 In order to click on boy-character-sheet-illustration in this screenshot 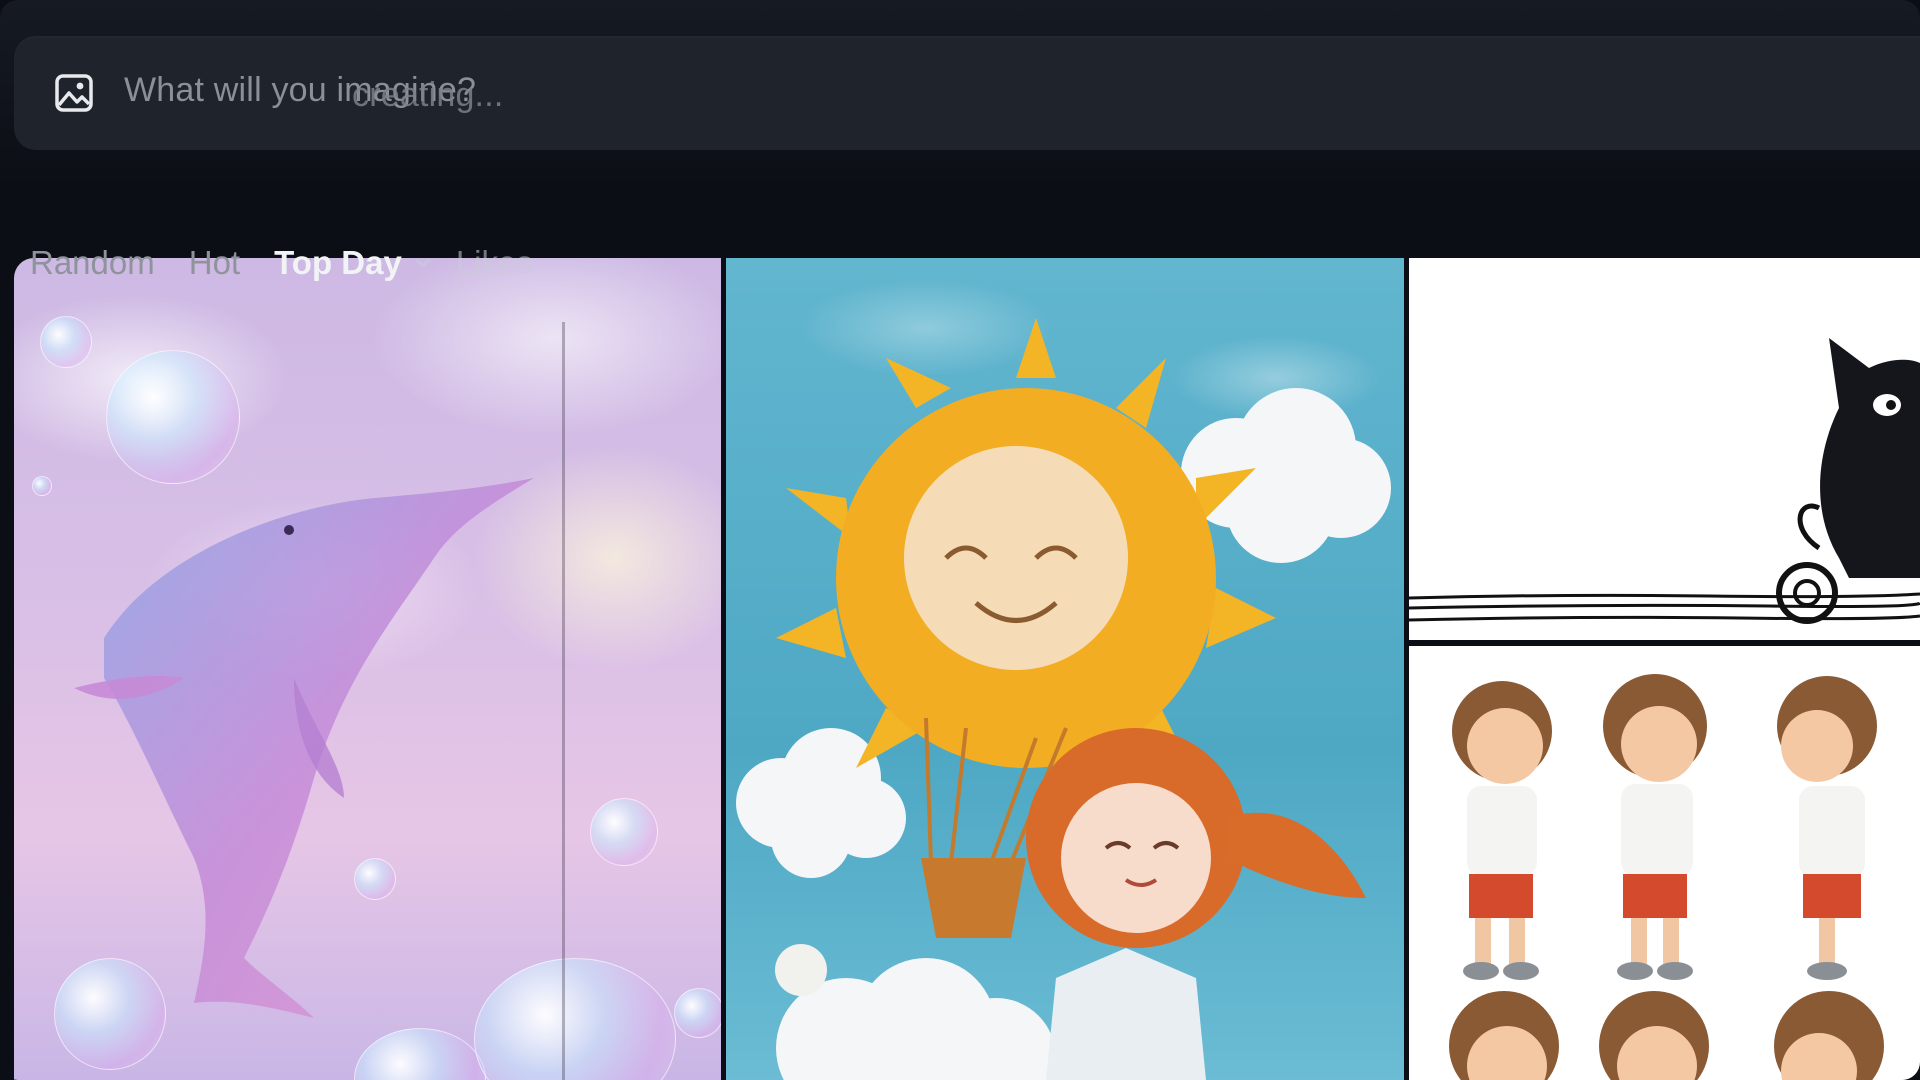, I will do `click(1666, 877)`.